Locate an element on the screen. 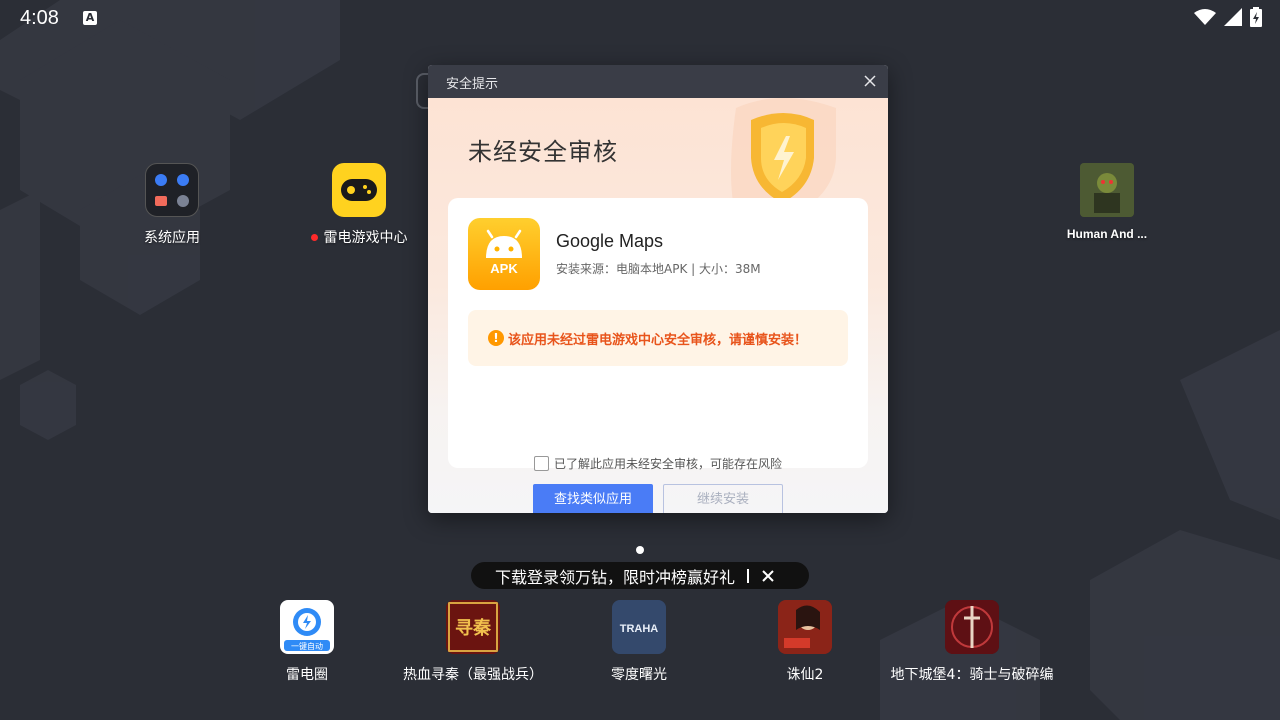 Image resolution: width=1280 pixels, height=720 pixels. dock-app-zhuxian2: 诛仙2 is located at coordinates (805, 642).